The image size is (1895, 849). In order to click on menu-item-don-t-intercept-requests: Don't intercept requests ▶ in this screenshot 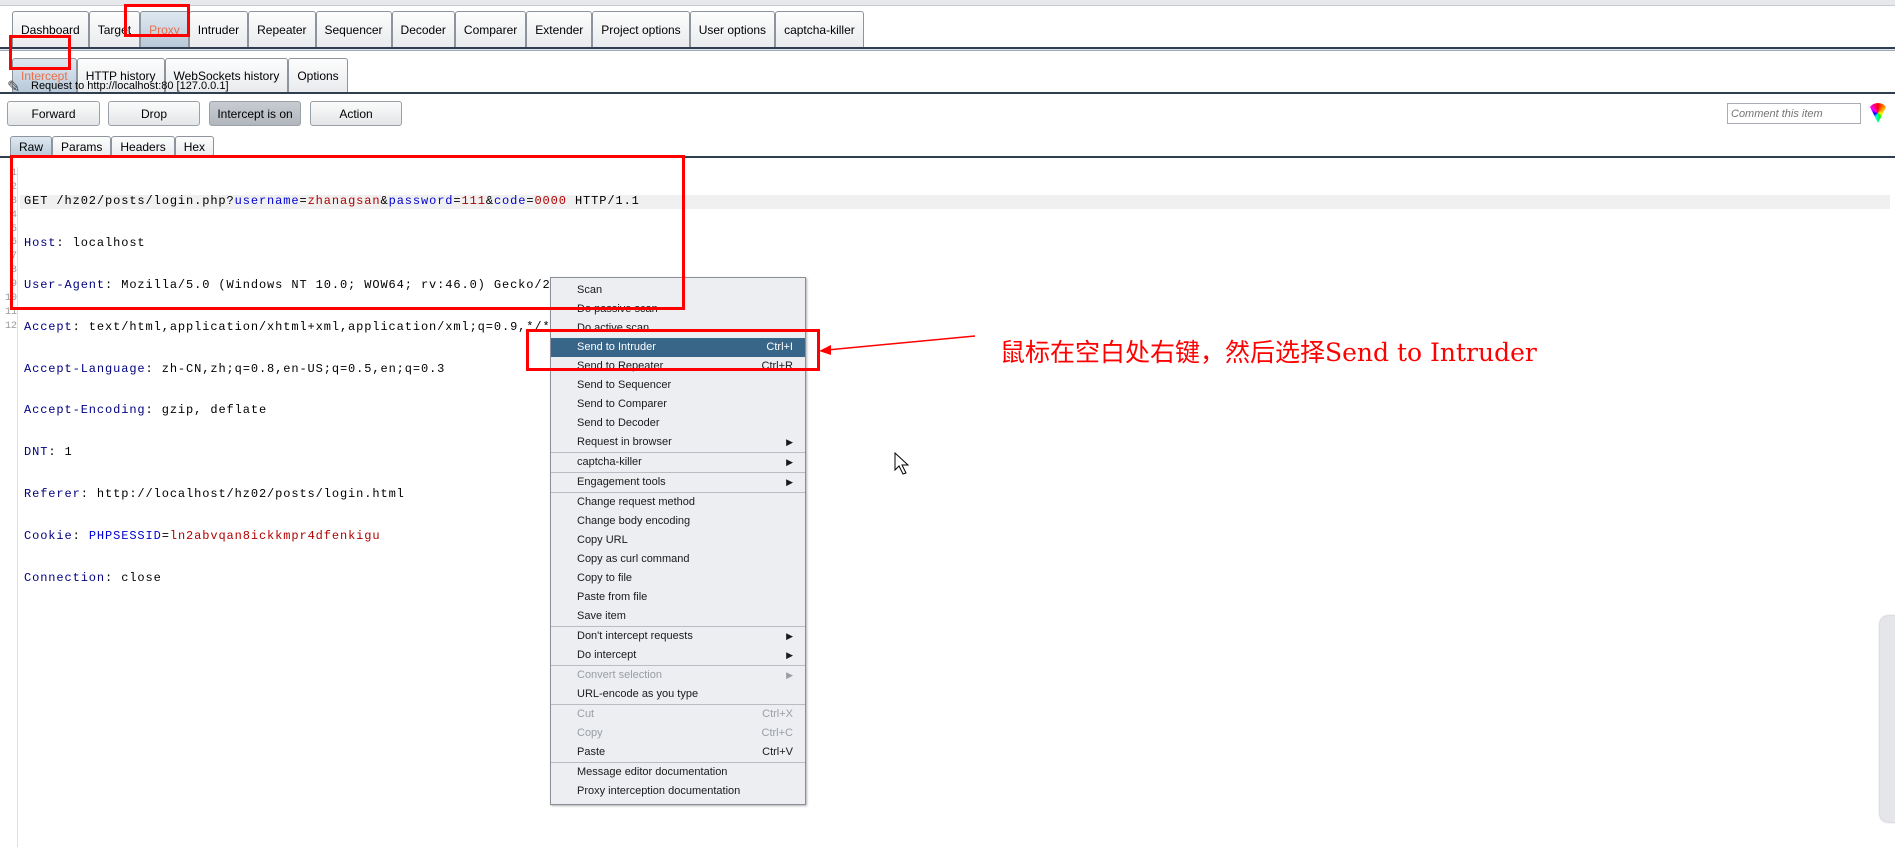, I will do `click(678, 636)`.